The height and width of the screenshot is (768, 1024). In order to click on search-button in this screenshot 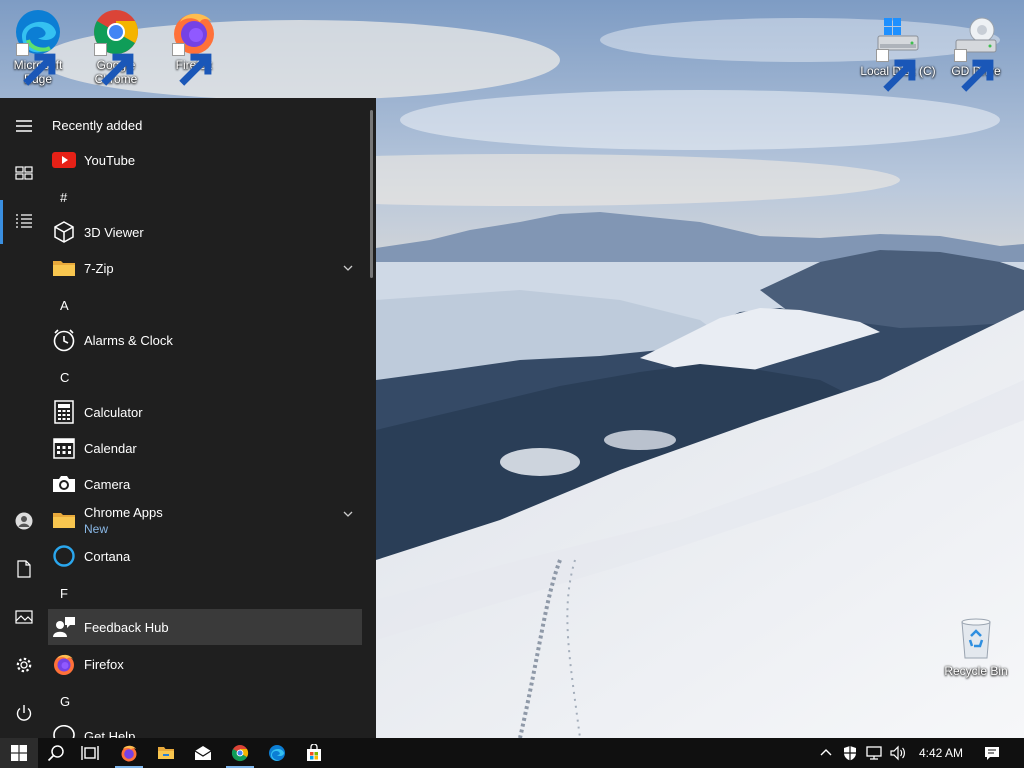, I will do `click(56, 753)`.